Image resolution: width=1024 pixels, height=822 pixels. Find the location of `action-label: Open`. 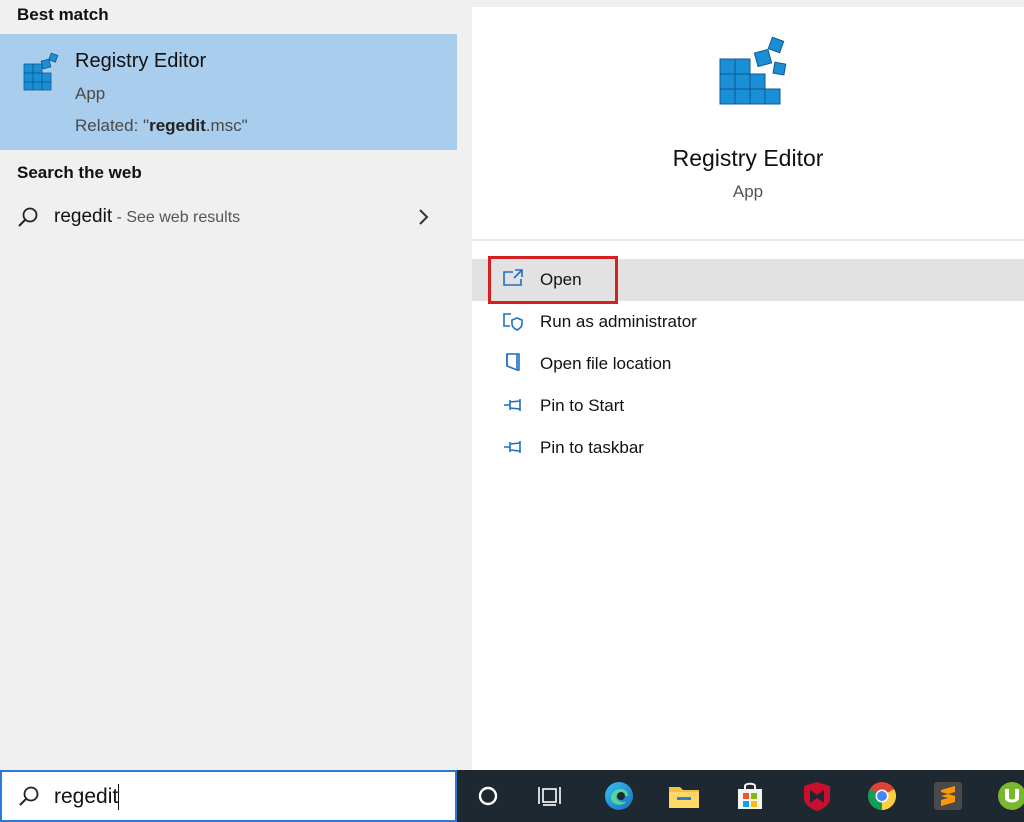

action-label: Open is located at coordinates (561, 279).